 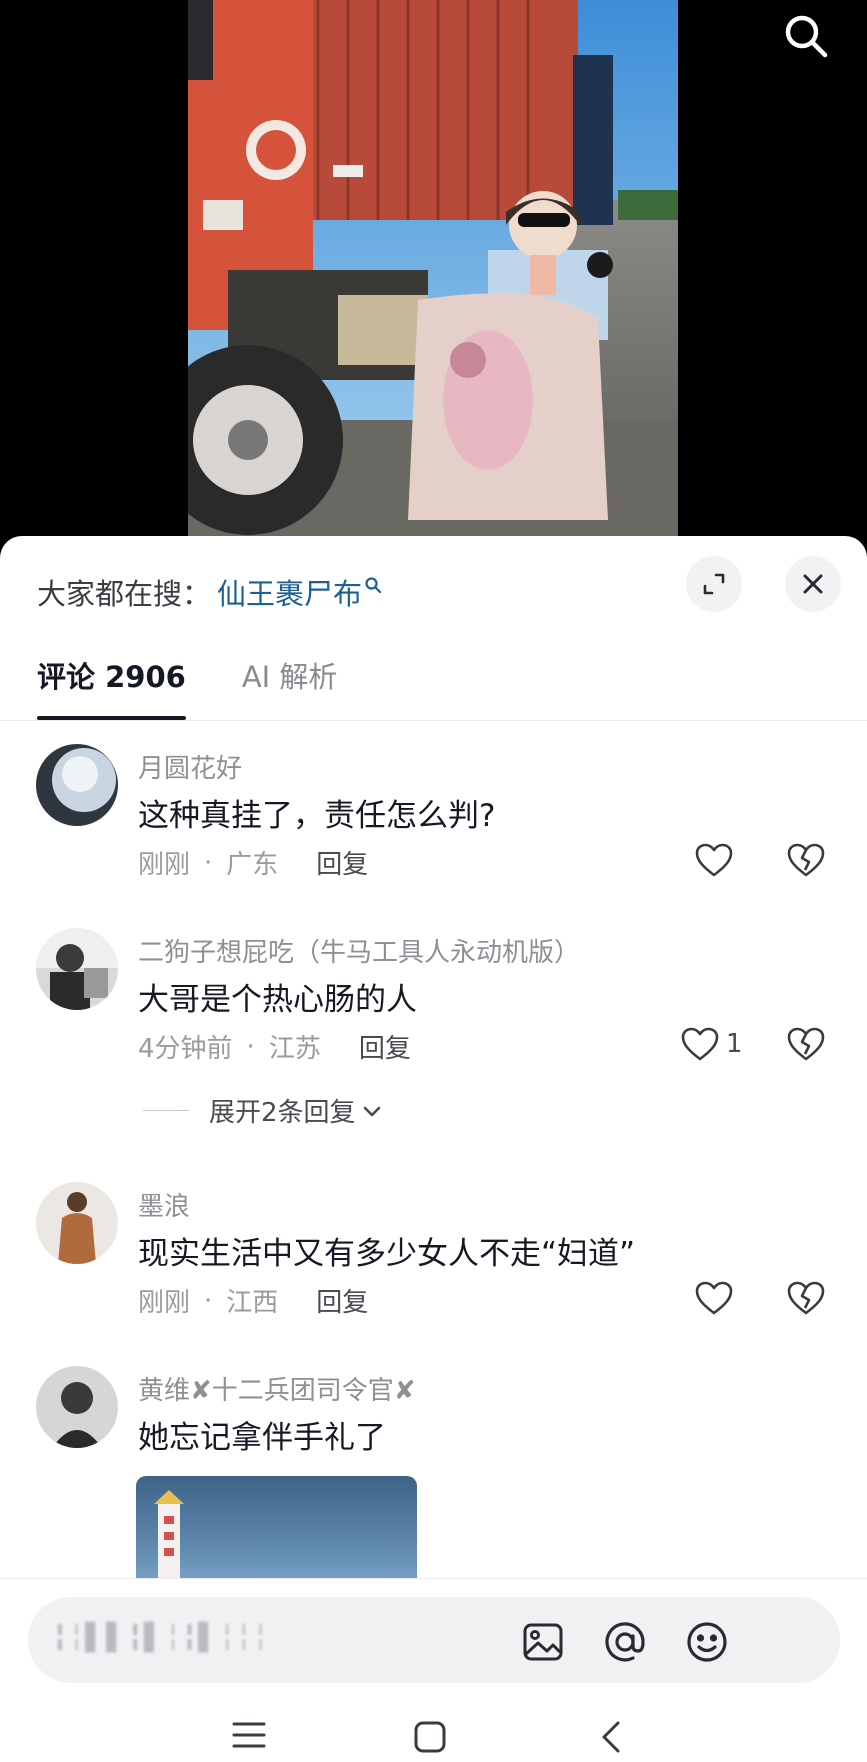 What do you see at coordinates (111, 687) in the screenshot?
I see `tab-comments: 评论 2906` at bounding box center [111, 687].